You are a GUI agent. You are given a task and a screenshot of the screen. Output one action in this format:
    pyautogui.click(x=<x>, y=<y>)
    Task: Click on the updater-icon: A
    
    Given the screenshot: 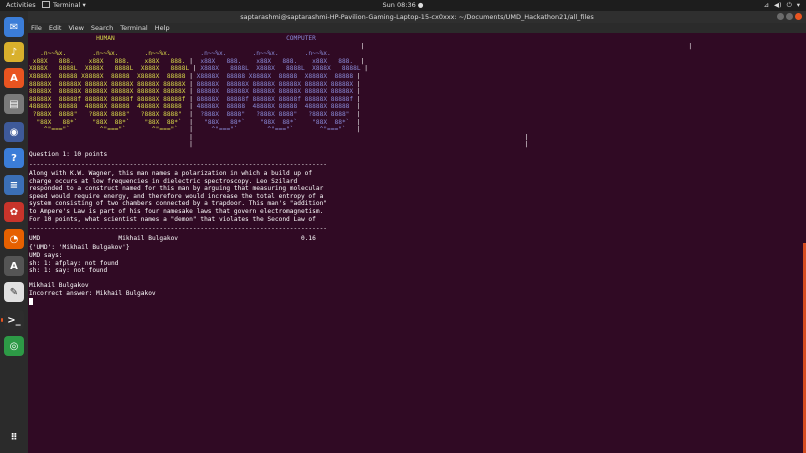 What is the action you would take?
    pyautogui.click(x=14, y=266)
    